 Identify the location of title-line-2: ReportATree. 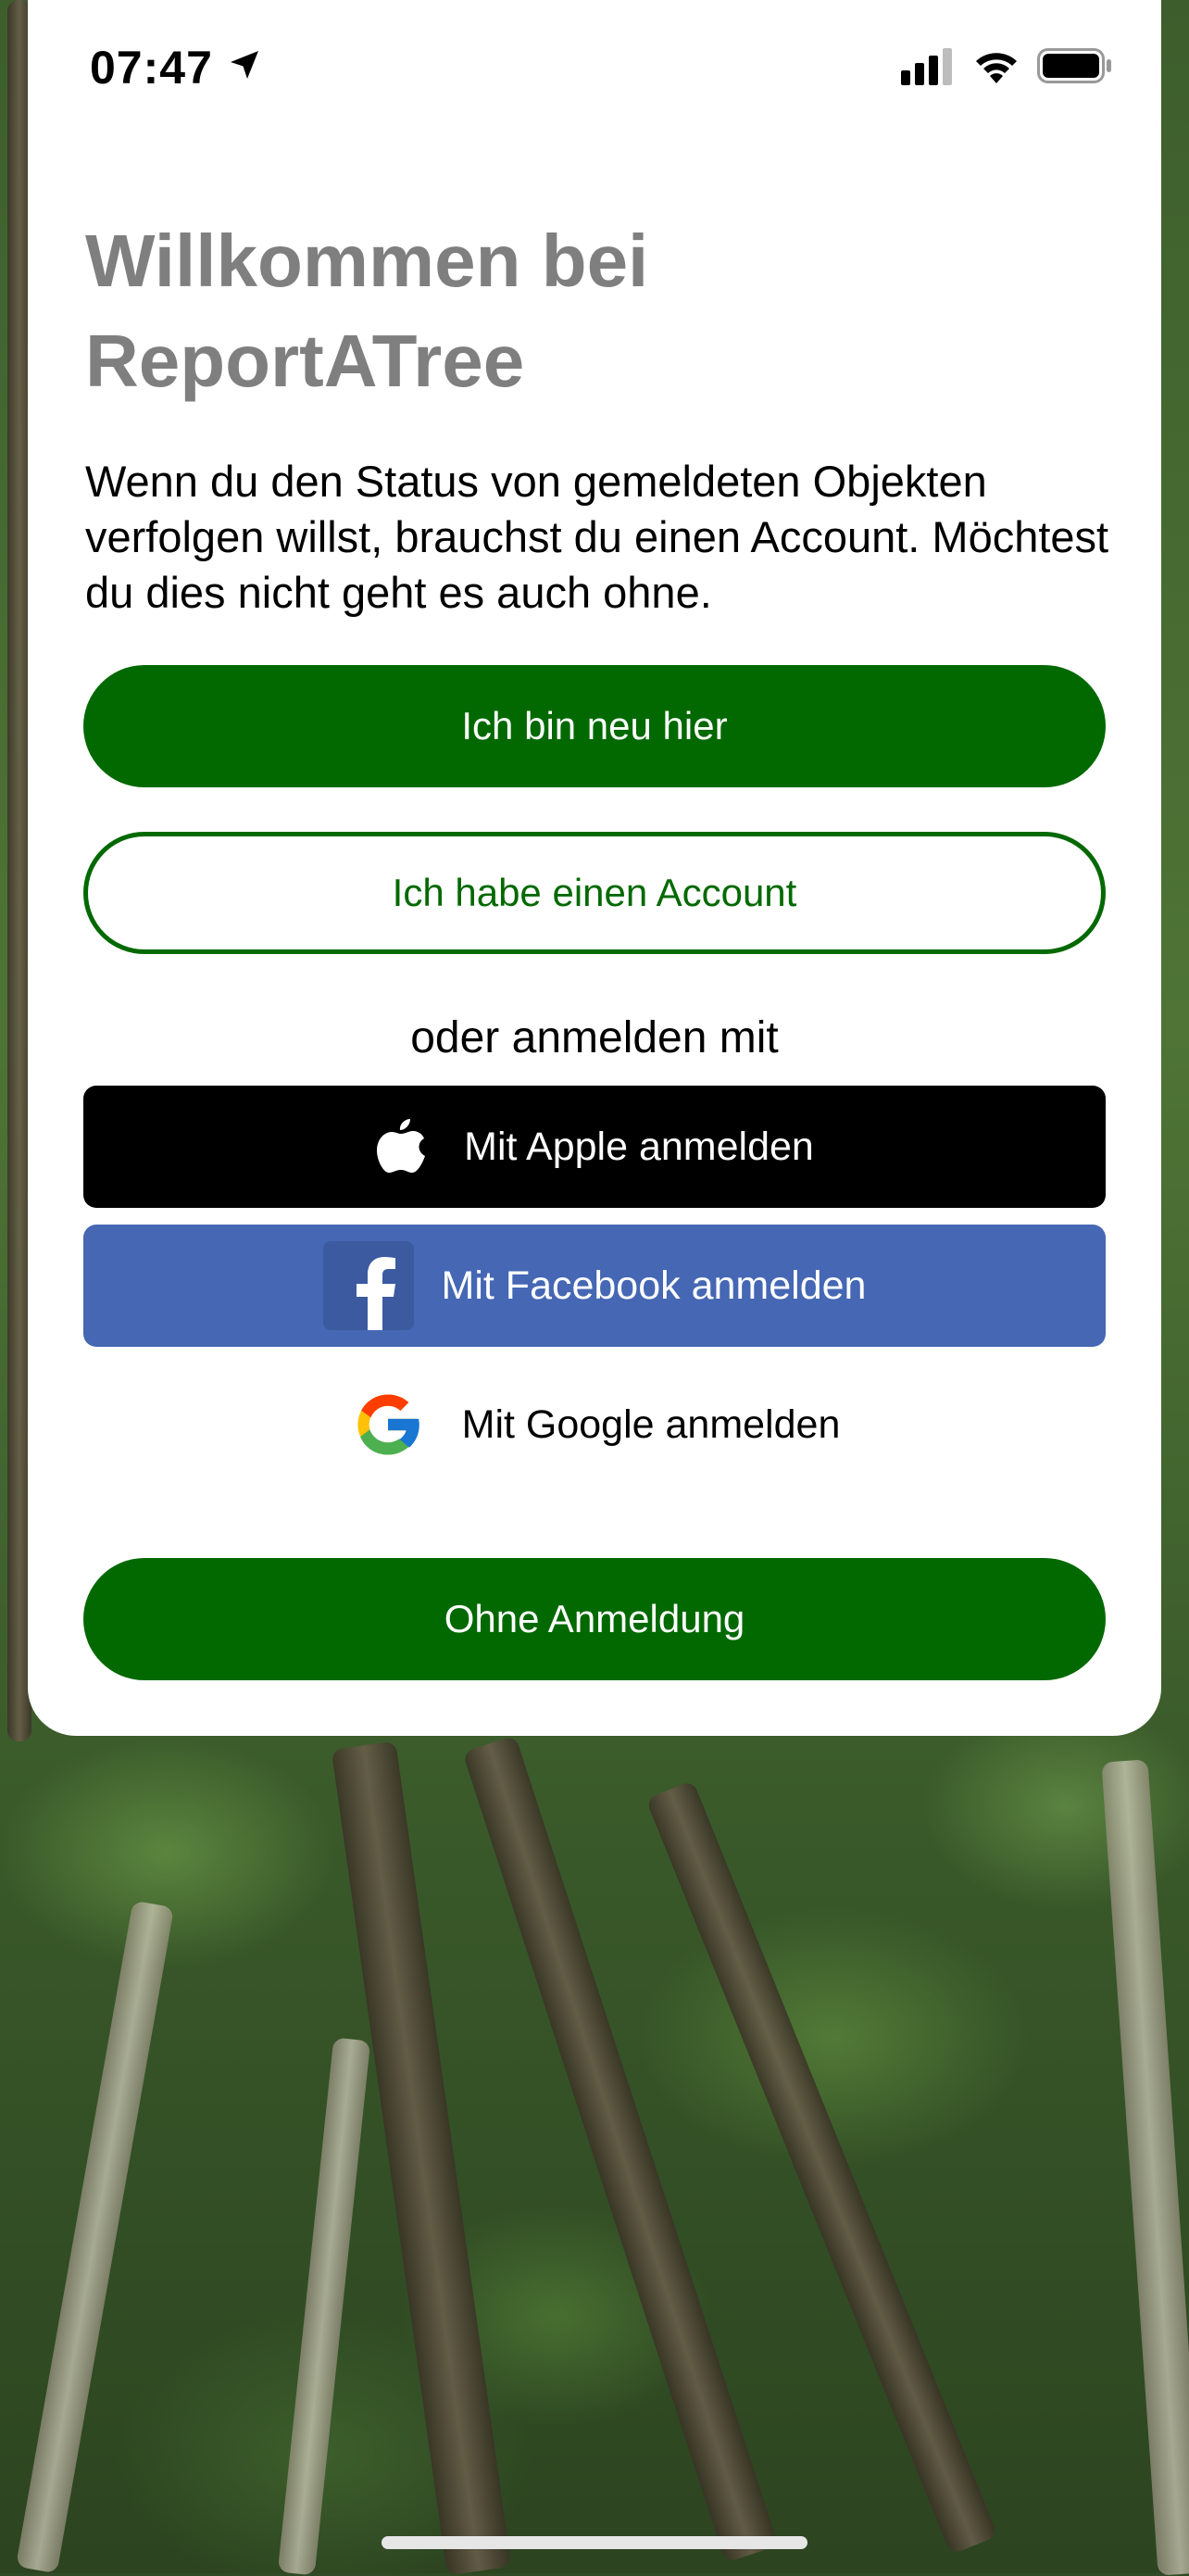
(305, 361).